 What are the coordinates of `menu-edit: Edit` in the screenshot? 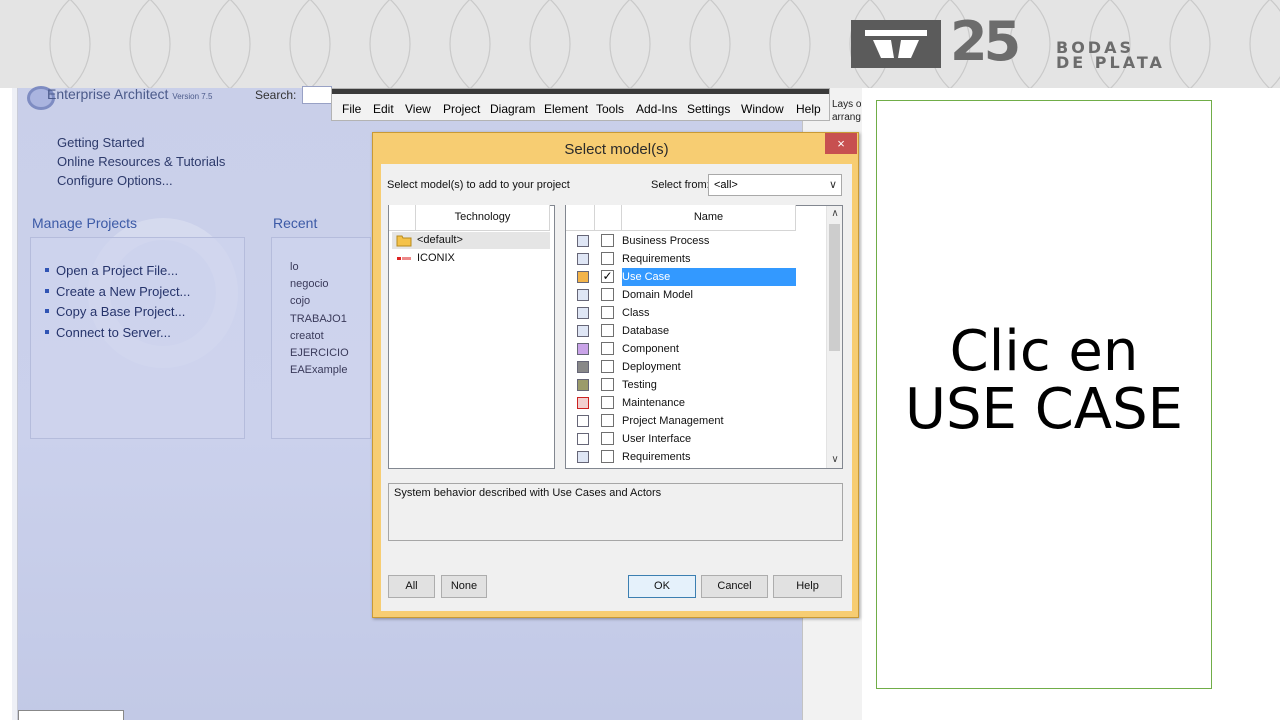 It's located at (383, 109).